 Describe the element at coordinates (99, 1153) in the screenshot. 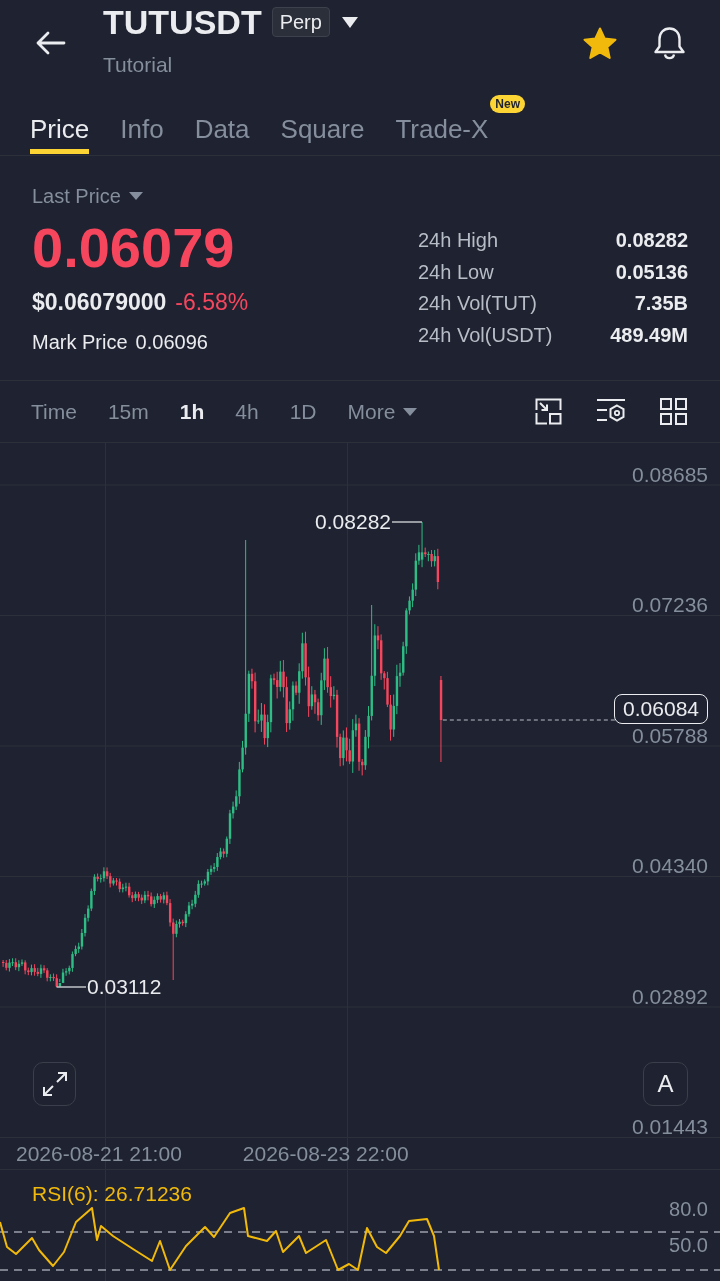

I see `time-axis-label: 2026-08-21 21:00` at that location.